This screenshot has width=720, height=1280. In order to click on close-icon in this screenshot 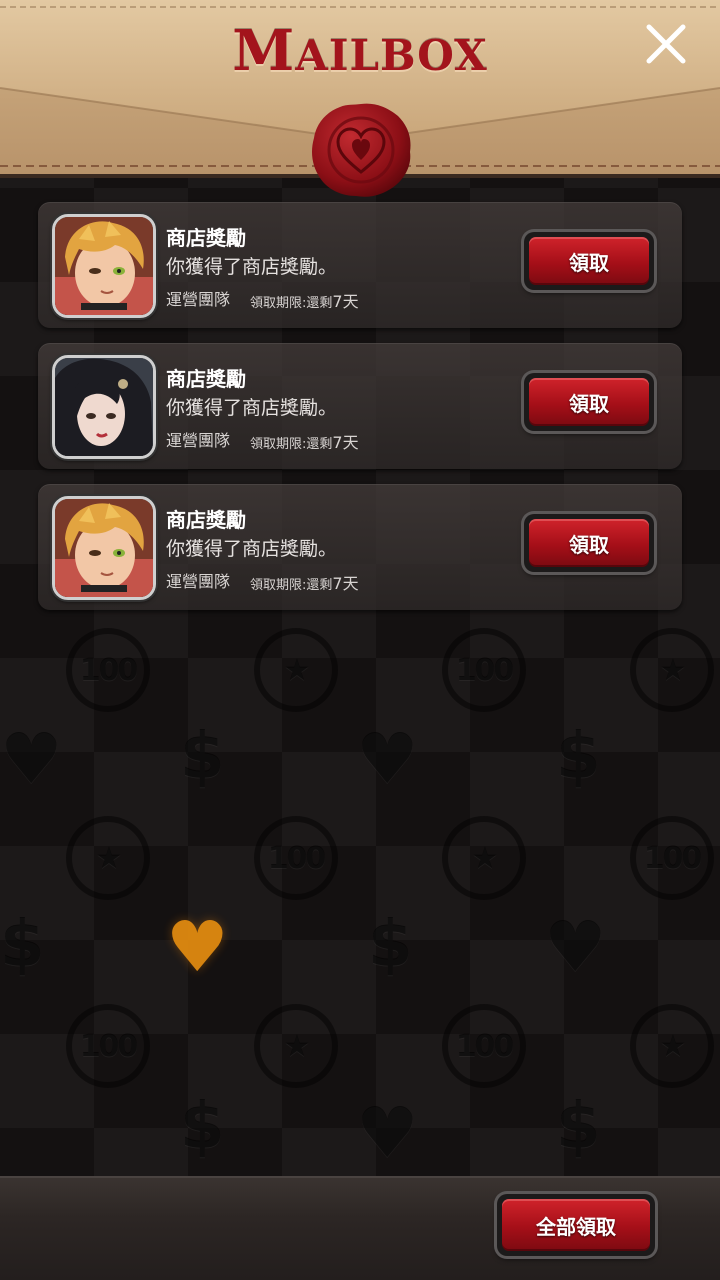, I will do `click(666, 44)`.